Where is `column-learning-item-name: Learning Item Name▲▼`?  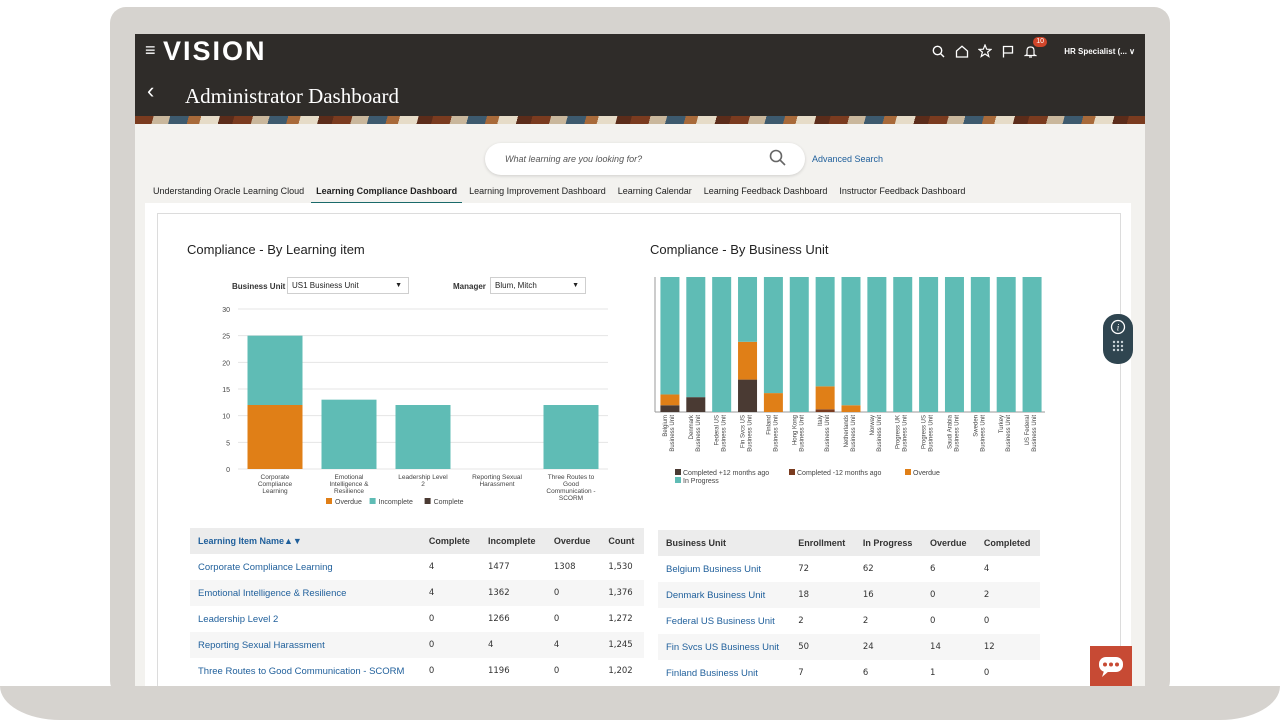
column-learning-item-name: Learning Item Name▲▼ is located at coordinates (305, 541).